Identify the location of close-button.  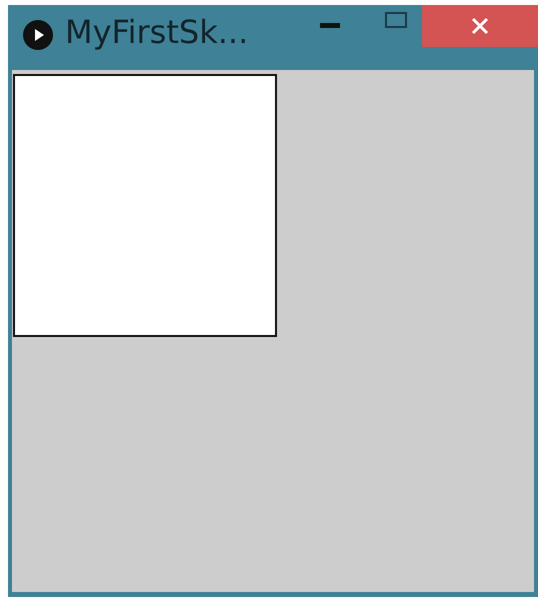
(480, 26).